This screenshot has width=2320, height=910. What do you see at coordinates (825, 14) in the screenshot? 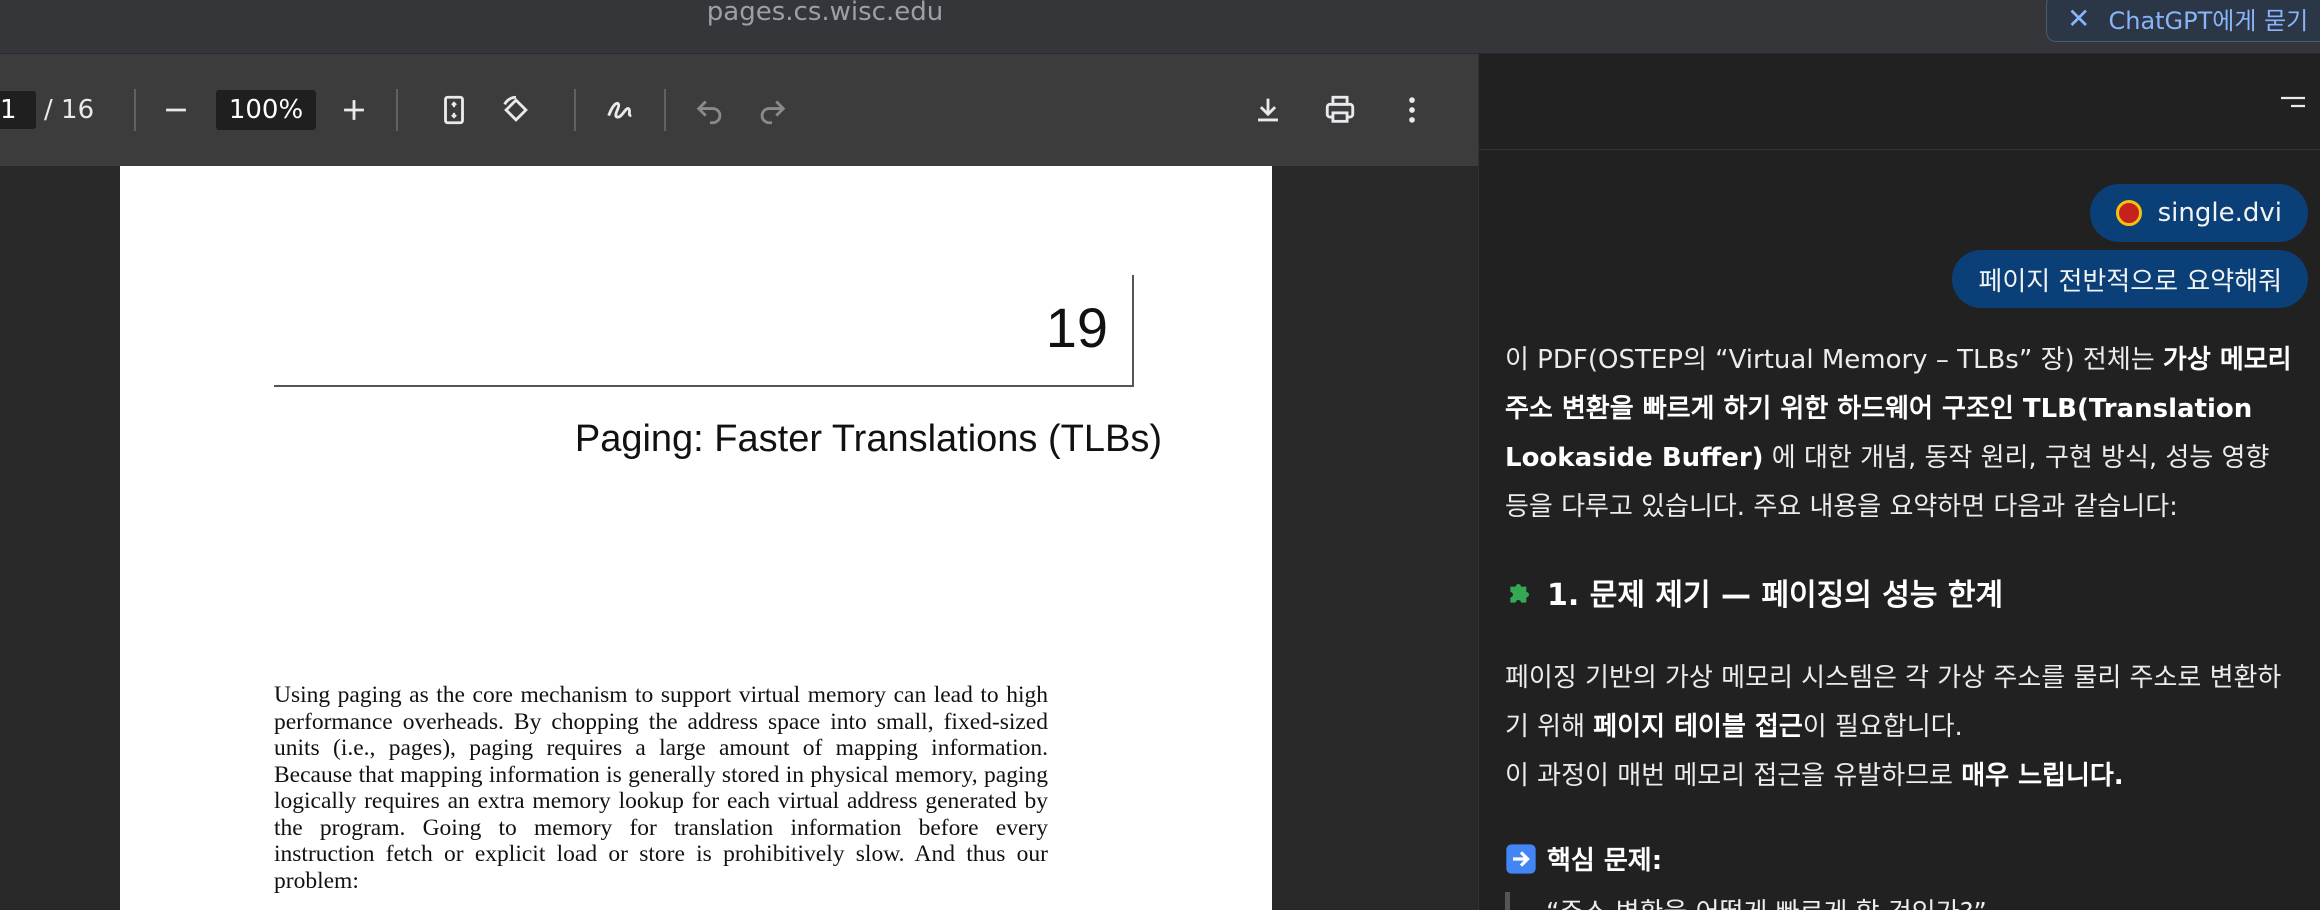
I see `address-bar-url: pages.cs.wisc.edu` at bounding box center [825, 14].